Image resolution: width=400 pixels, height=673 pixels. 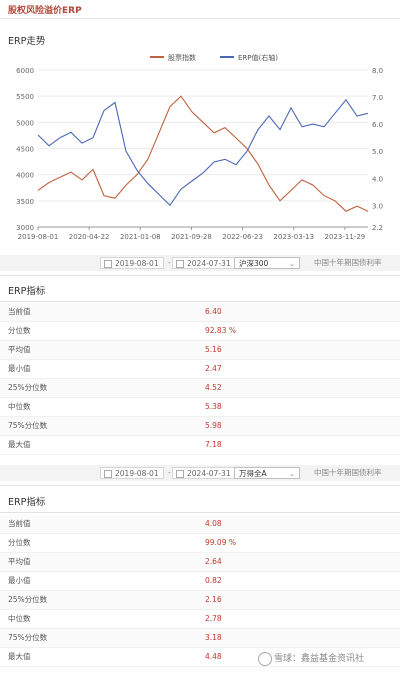 What do you see at coordinates (200, 445) in the screenshot?
I see `table-row: 最大值 7.18` at bounding box center [200, 445].